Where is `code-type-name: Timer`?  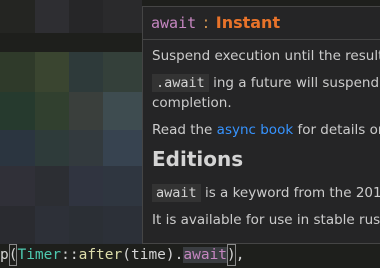 code-type-name: Timer is located at coordinates (39, 255).